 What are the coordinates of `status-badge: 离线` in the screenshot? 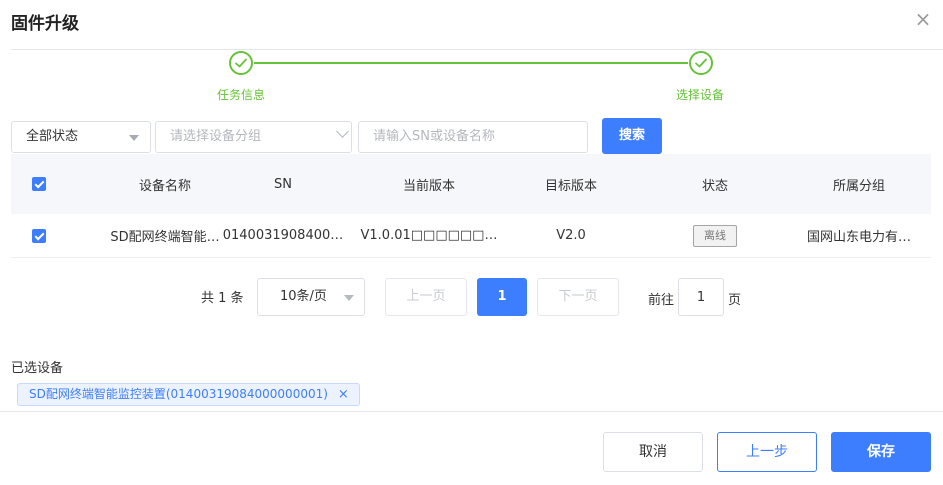 It's located at (715, 235).